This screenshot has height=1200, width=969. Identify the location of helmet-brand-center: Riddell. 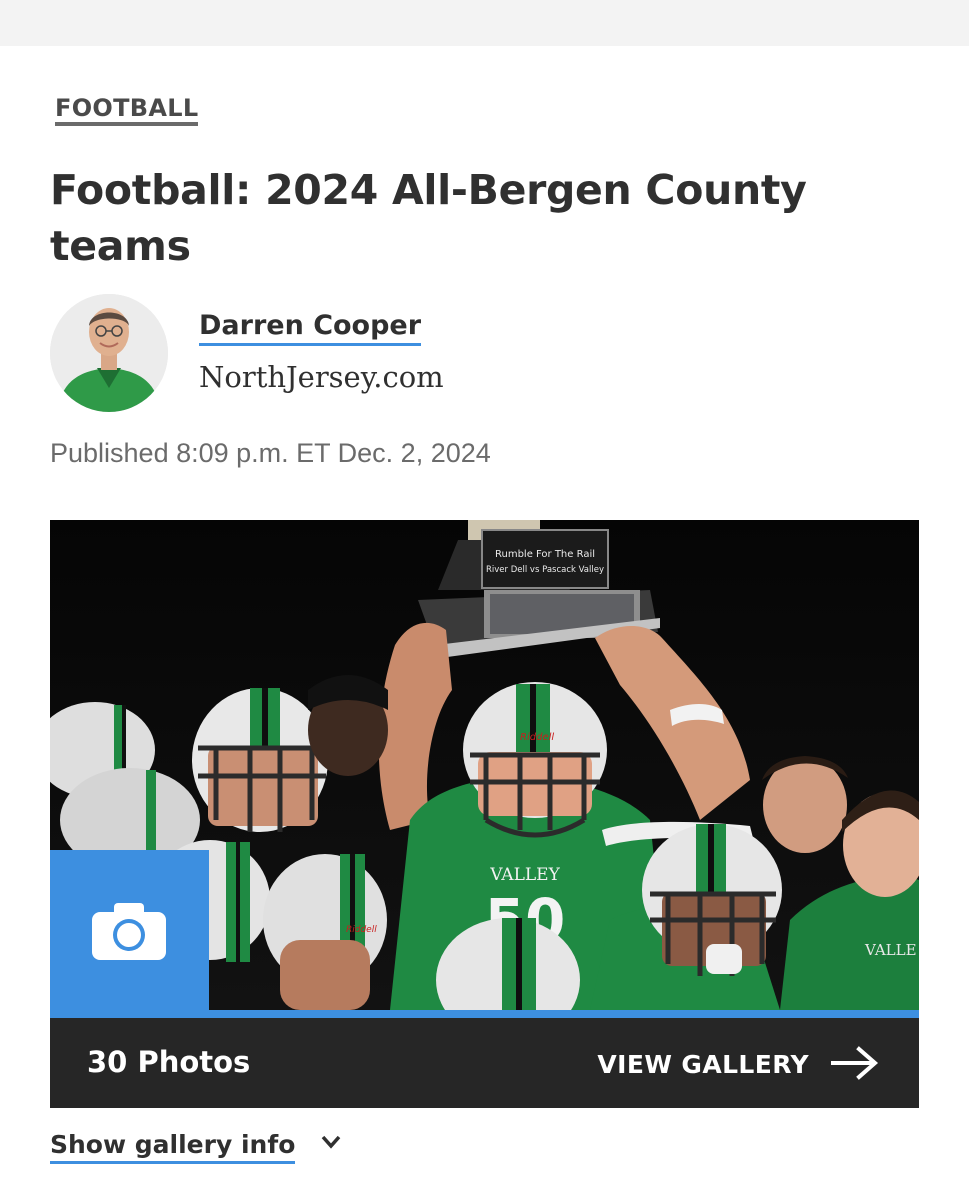
(537, 737).